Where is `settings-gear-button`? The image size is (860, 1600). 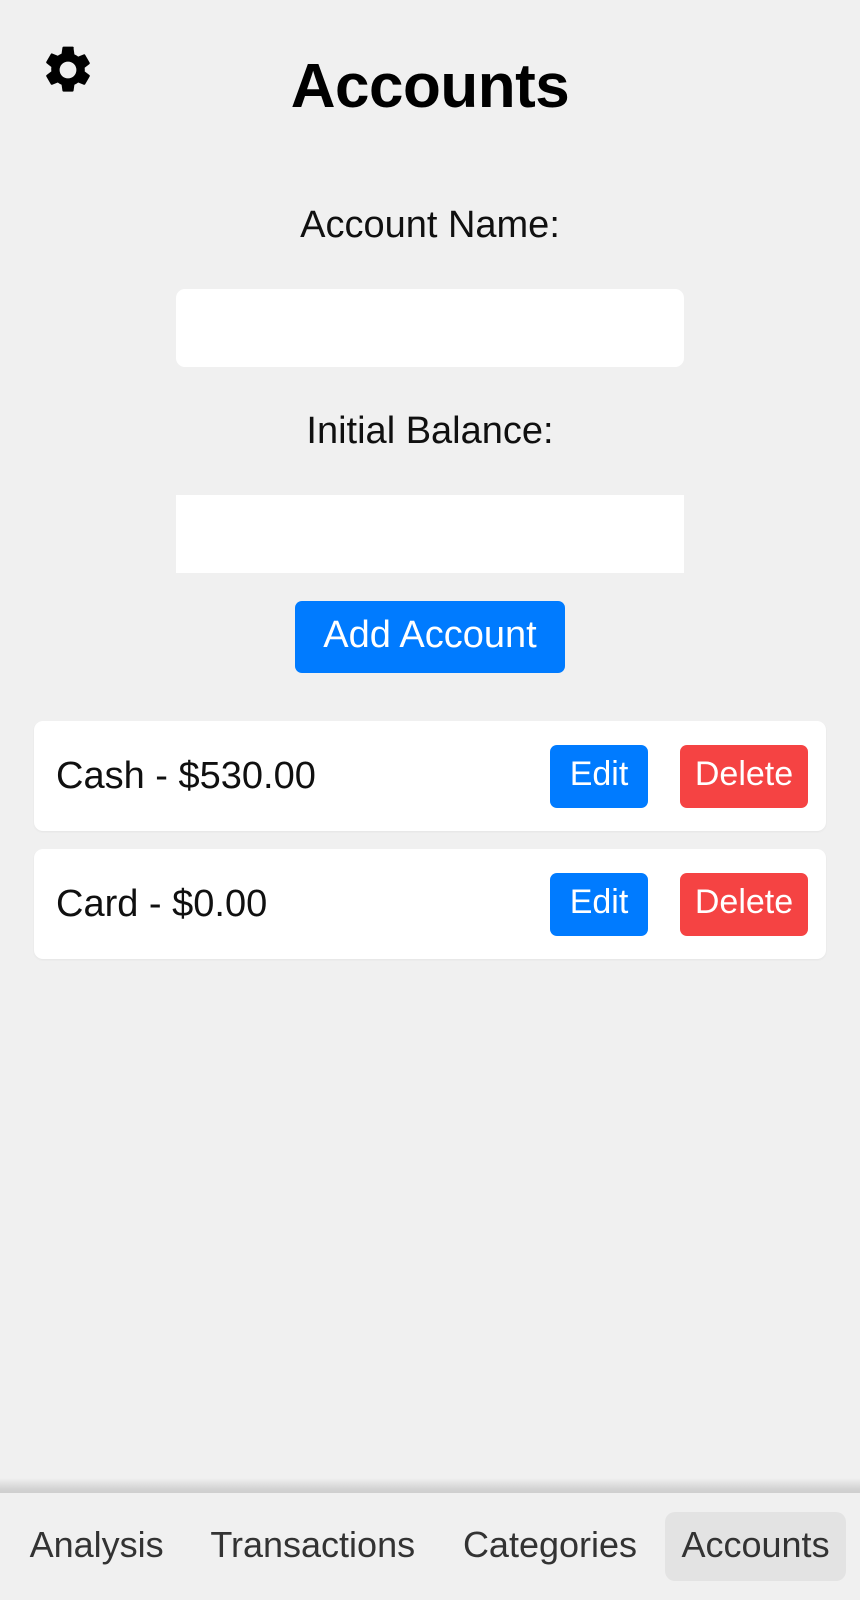
settings-gear-button is located at coordinates (68, 70).